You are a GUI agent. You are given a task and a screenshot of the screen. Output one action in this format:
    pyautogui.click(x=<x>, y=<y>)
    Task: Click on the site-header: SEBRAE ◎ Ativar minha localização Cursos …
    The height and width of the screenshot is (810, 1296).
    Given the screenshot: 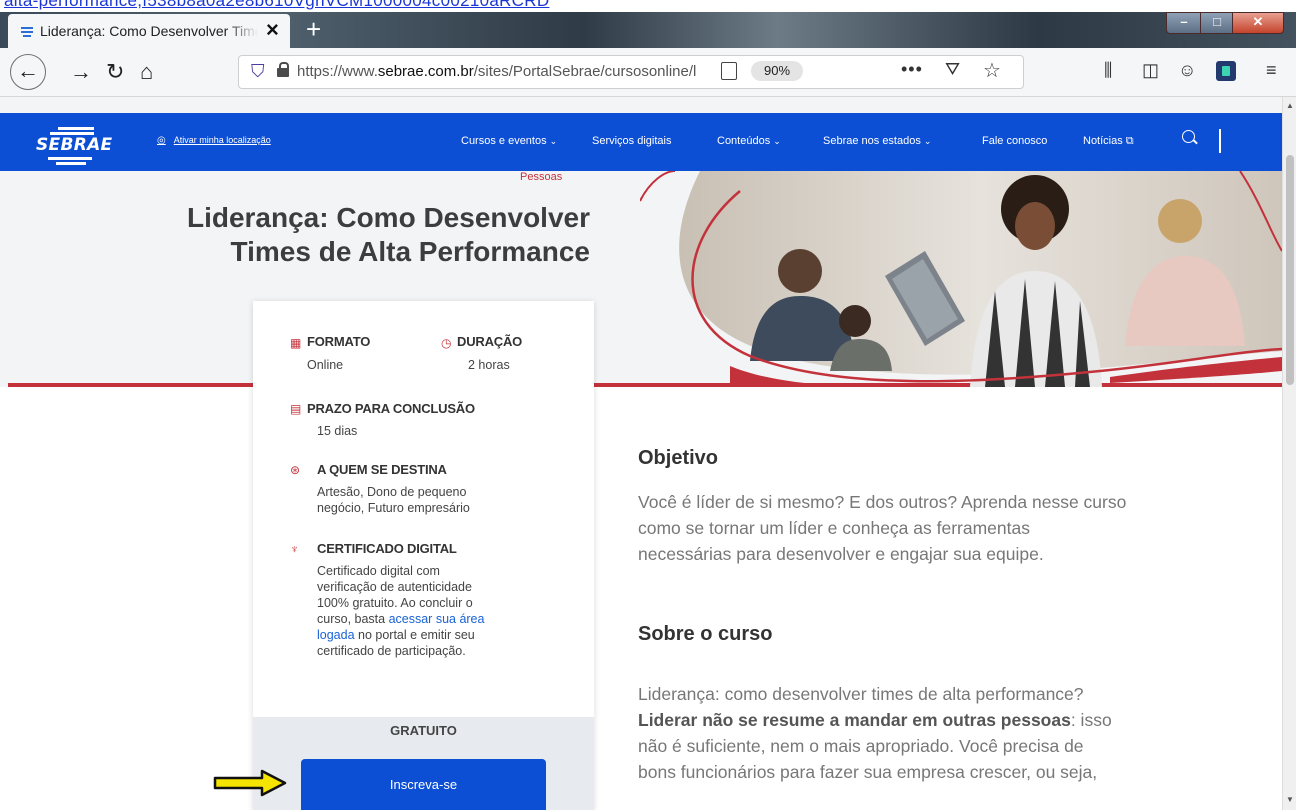 What is the action you would take?
    pyautogui.click(x=641, y=142)
    